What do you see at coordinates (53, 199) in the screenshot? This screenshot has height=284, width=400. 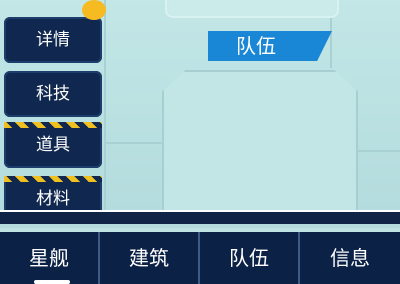 I see `side-tab-label: 材料` at bounding box center [53, 199].